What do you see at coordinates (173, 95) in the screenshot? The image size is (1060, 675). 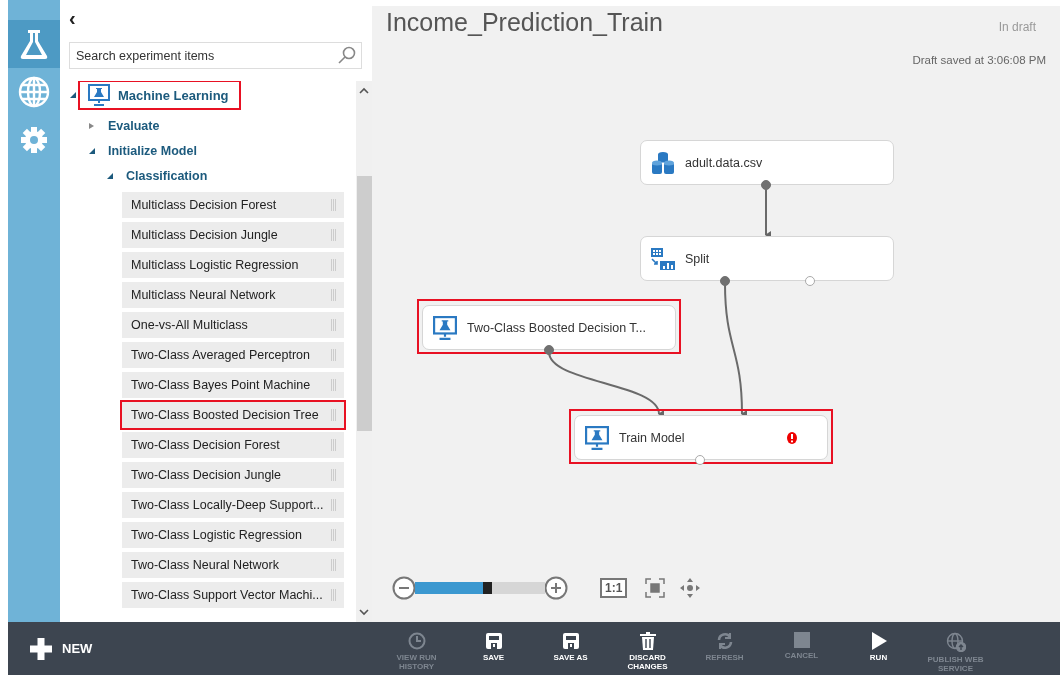 I see `category-label: Machine Learning` at bounding box center [173, 95].